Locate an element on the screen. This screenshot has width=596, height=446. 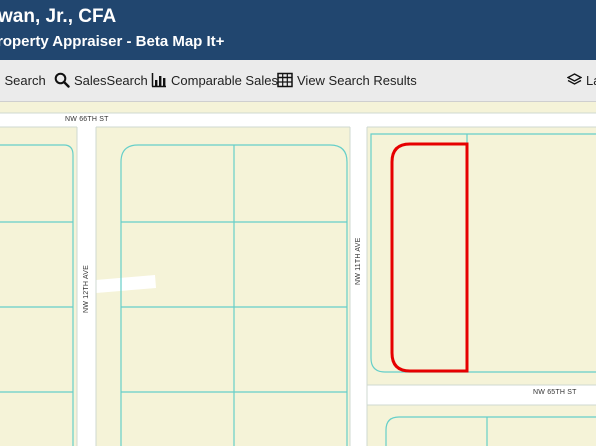
layers-button: La is located at coordinates (581, 80).